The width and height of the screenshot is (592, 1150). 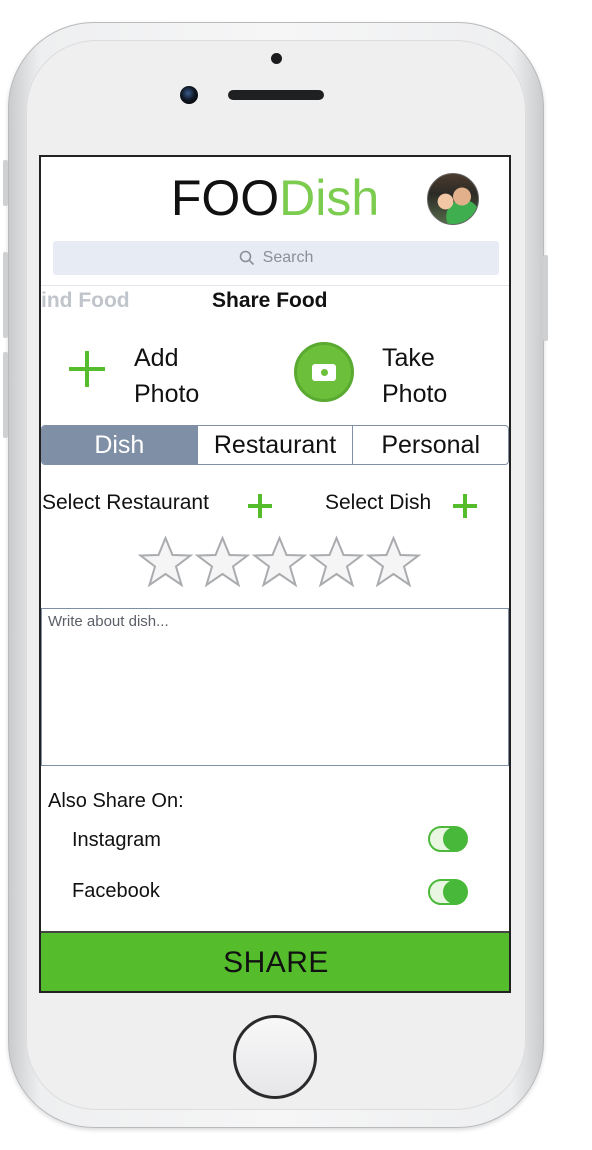 I want to click on facebook-label: Facebook, so click(x=116, y=891).